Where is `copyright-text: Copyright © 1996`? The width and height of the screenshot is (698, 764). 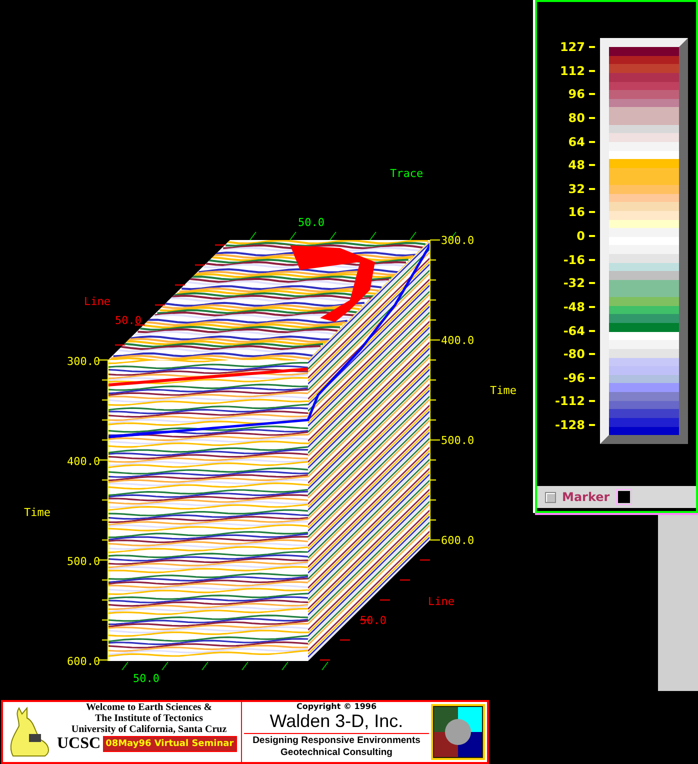 copyright-text: Copyright © 1996 is located at coordinates (336, 706).